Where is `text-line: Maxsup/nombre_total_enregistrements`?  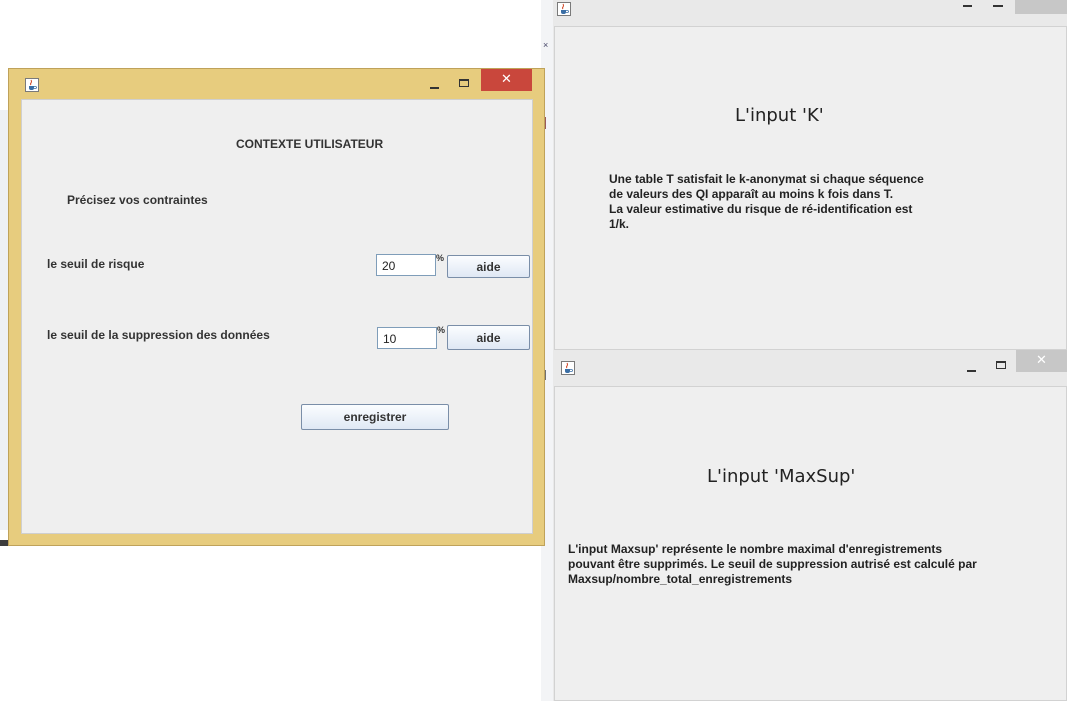 text-line: Maxsup/nombre_total_enregistrements is located at coordinates (680, 579).